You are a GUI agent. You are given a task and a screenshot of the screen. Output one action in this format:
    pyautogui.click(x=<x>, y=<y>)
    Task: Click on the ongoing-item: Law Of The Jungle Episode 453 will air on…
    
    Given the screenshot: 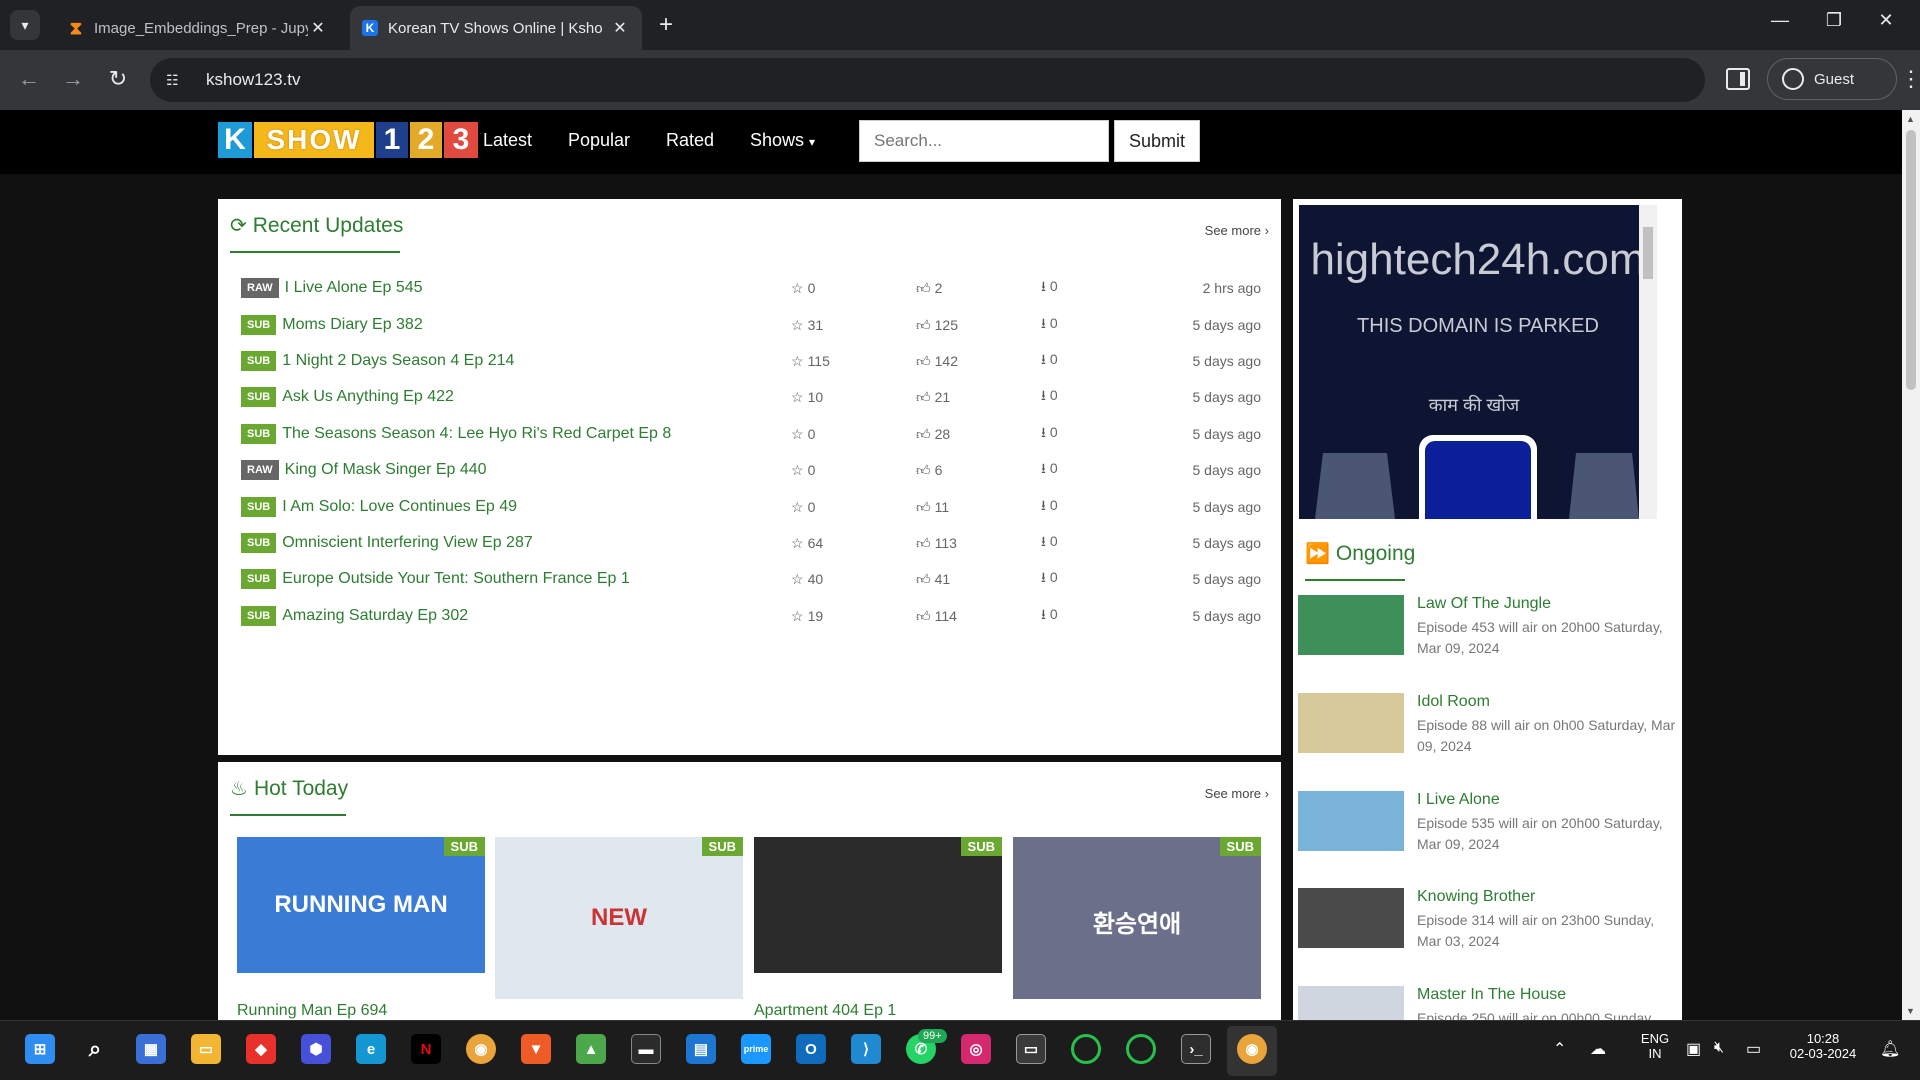 What is the action you would take?
    pyautogui.click(x=1488, y=640)
    